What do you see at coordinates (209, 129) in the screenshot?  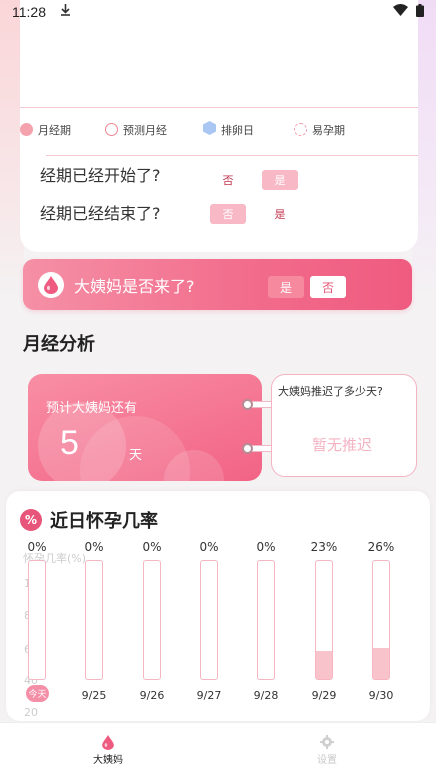 I see `ovulation-hexagon-icon` at bounding box center [209, 129].